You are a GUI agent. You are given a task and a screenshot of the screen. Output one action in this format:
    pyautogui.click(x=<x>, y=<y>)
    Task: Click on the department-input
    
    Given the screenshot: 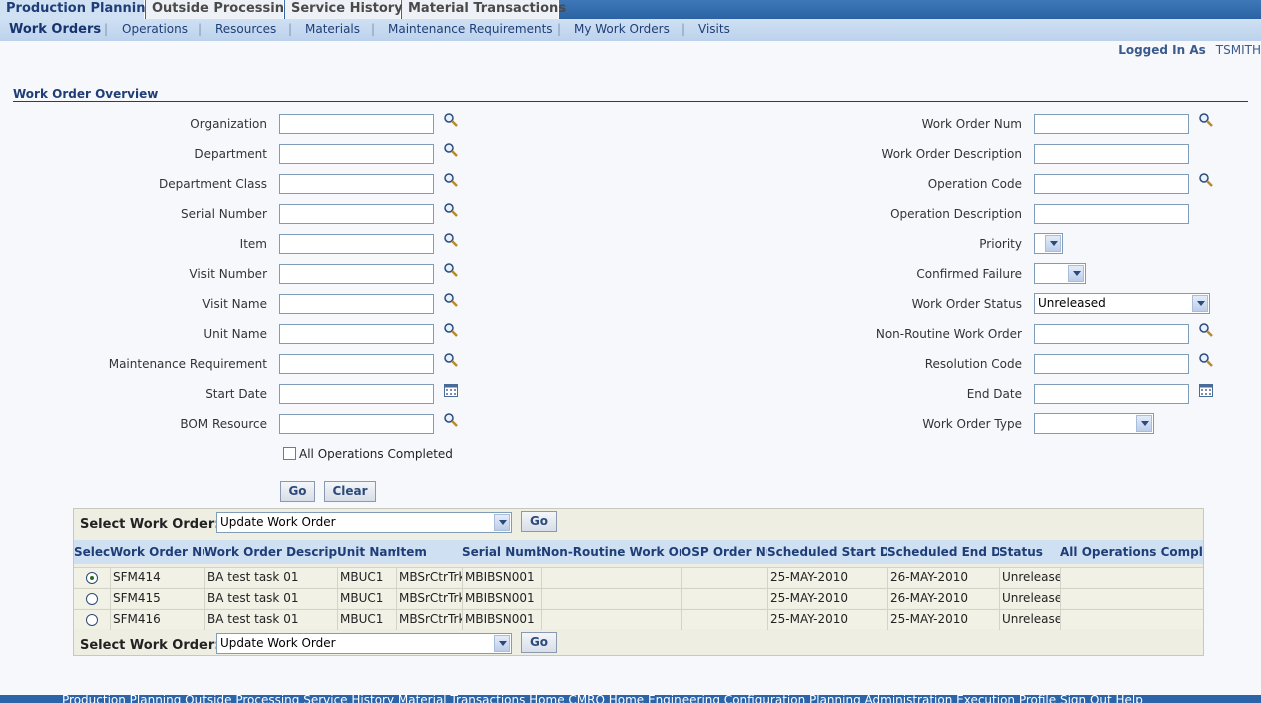 What is the action you would take?
    pyautogui.click(x=356, y=154)
    